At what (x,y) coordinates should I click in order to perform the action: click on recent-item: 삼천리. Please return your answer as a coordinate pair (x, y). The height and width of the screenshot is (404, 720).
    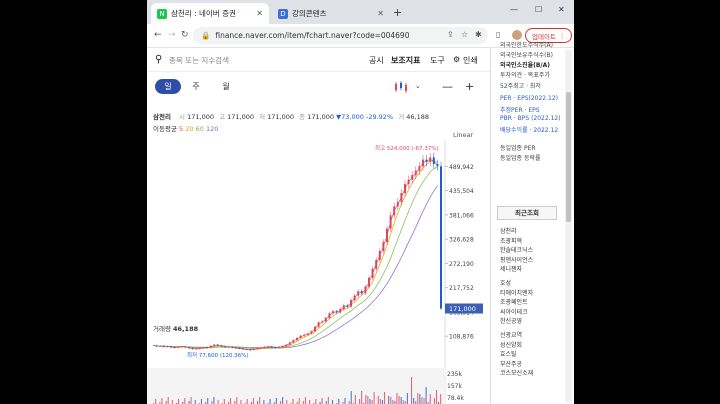
    Looking at the image, I should click on (508, 230).